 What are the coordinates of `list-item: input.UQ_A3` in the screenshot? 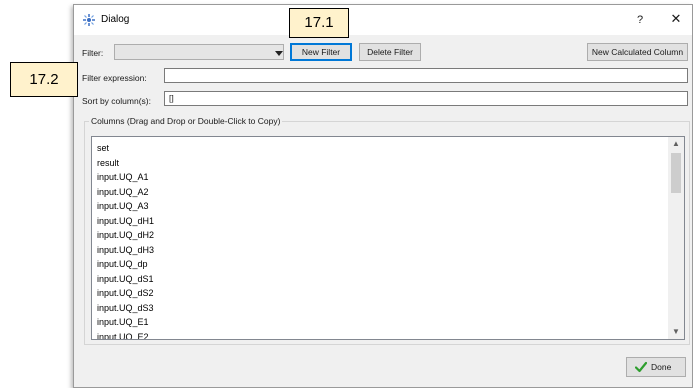 It's located at (125, 206).